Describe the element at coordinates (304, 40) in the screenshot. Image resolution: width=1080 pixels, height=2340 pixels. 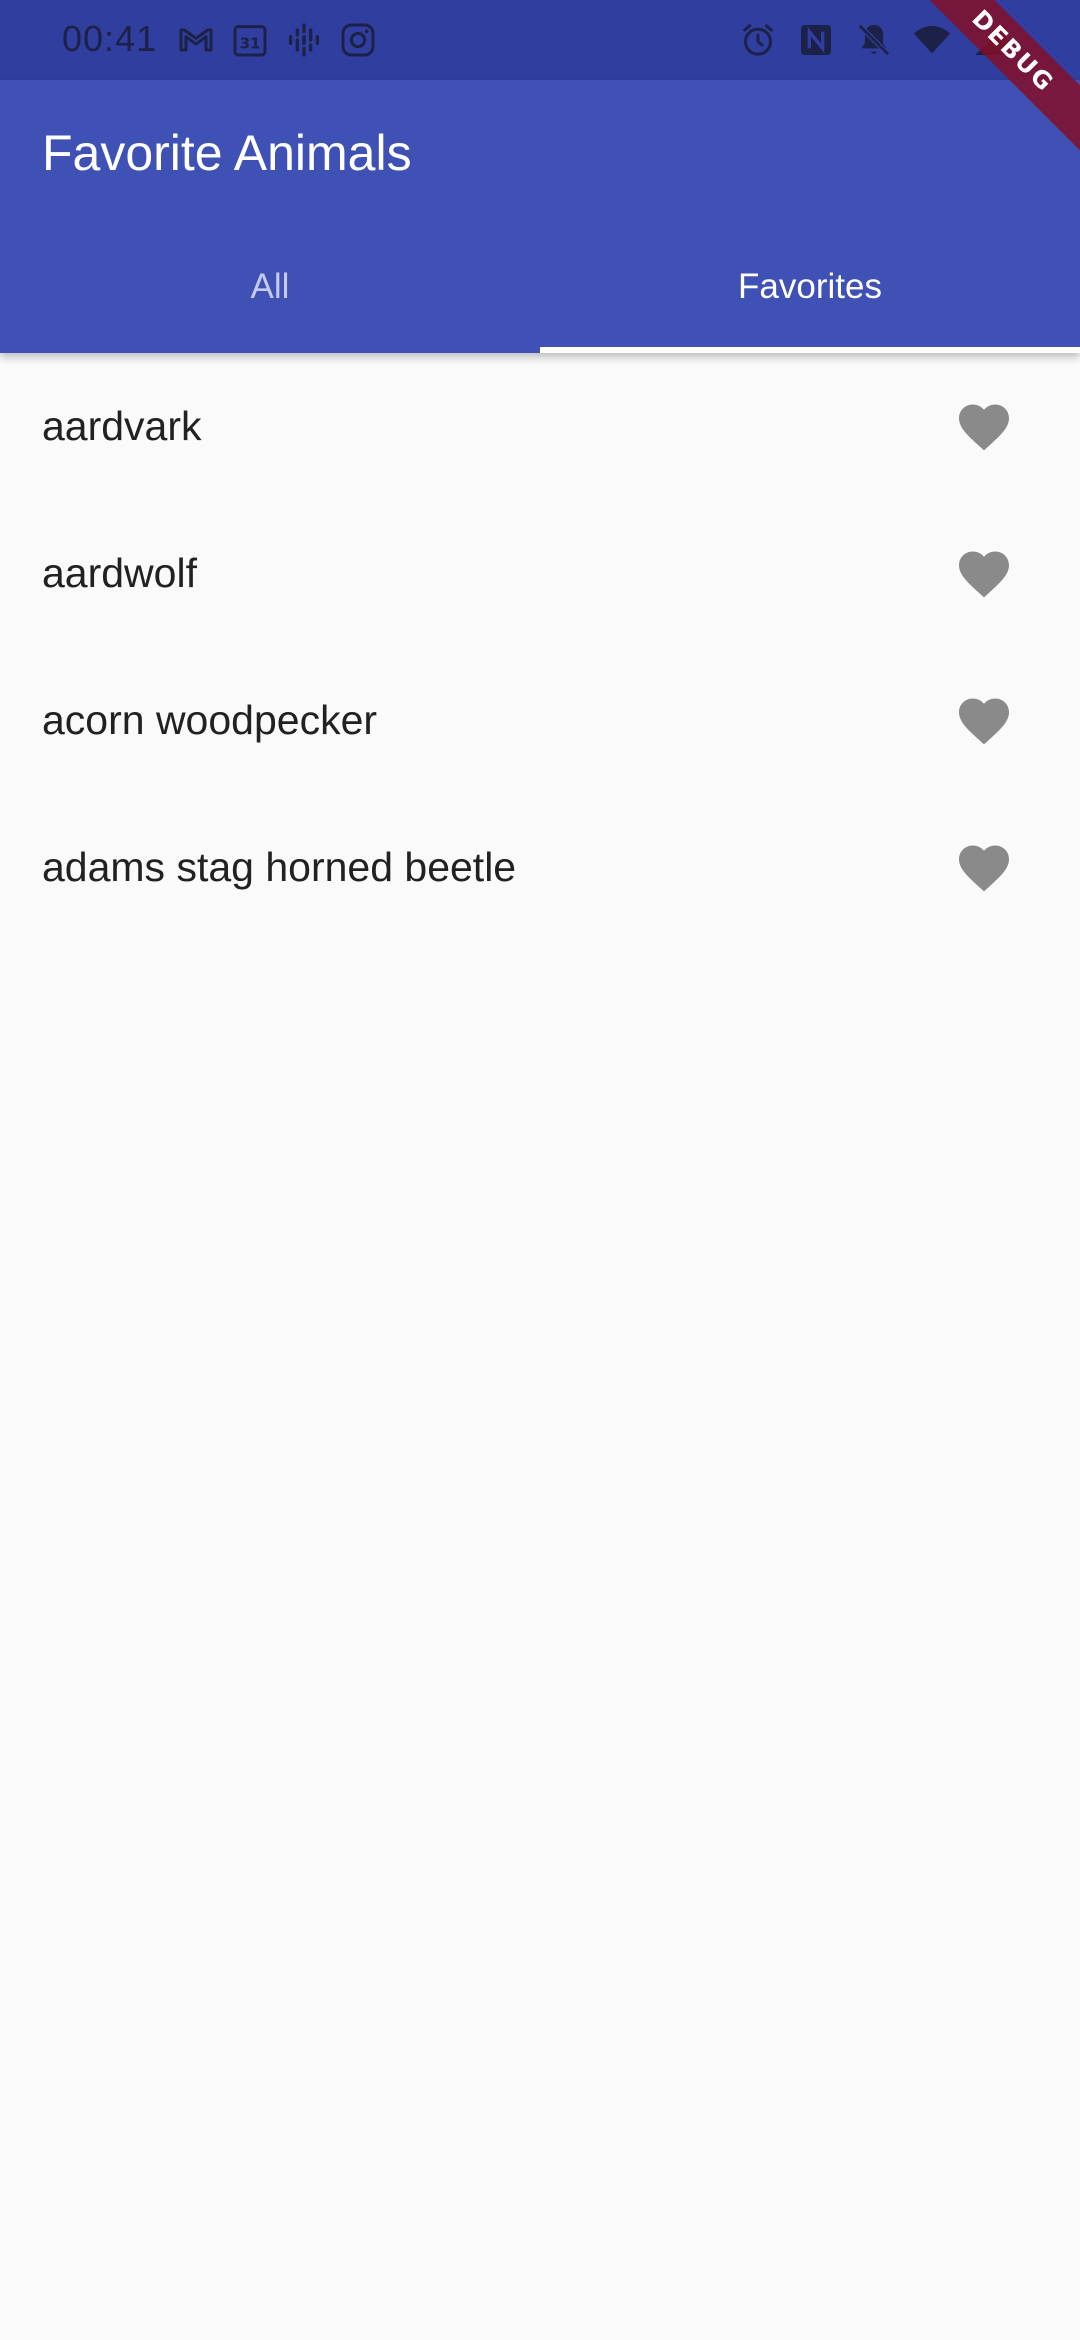
I see `podcasts-icon` at that location.